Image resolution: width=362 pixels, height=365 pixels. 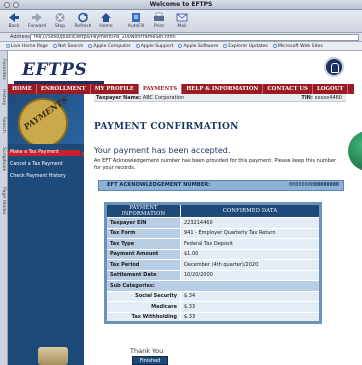 I want to click on ack-label: EFT ACKNOWLEDGEMENT NUMBER:, so click(x=159, y=185).